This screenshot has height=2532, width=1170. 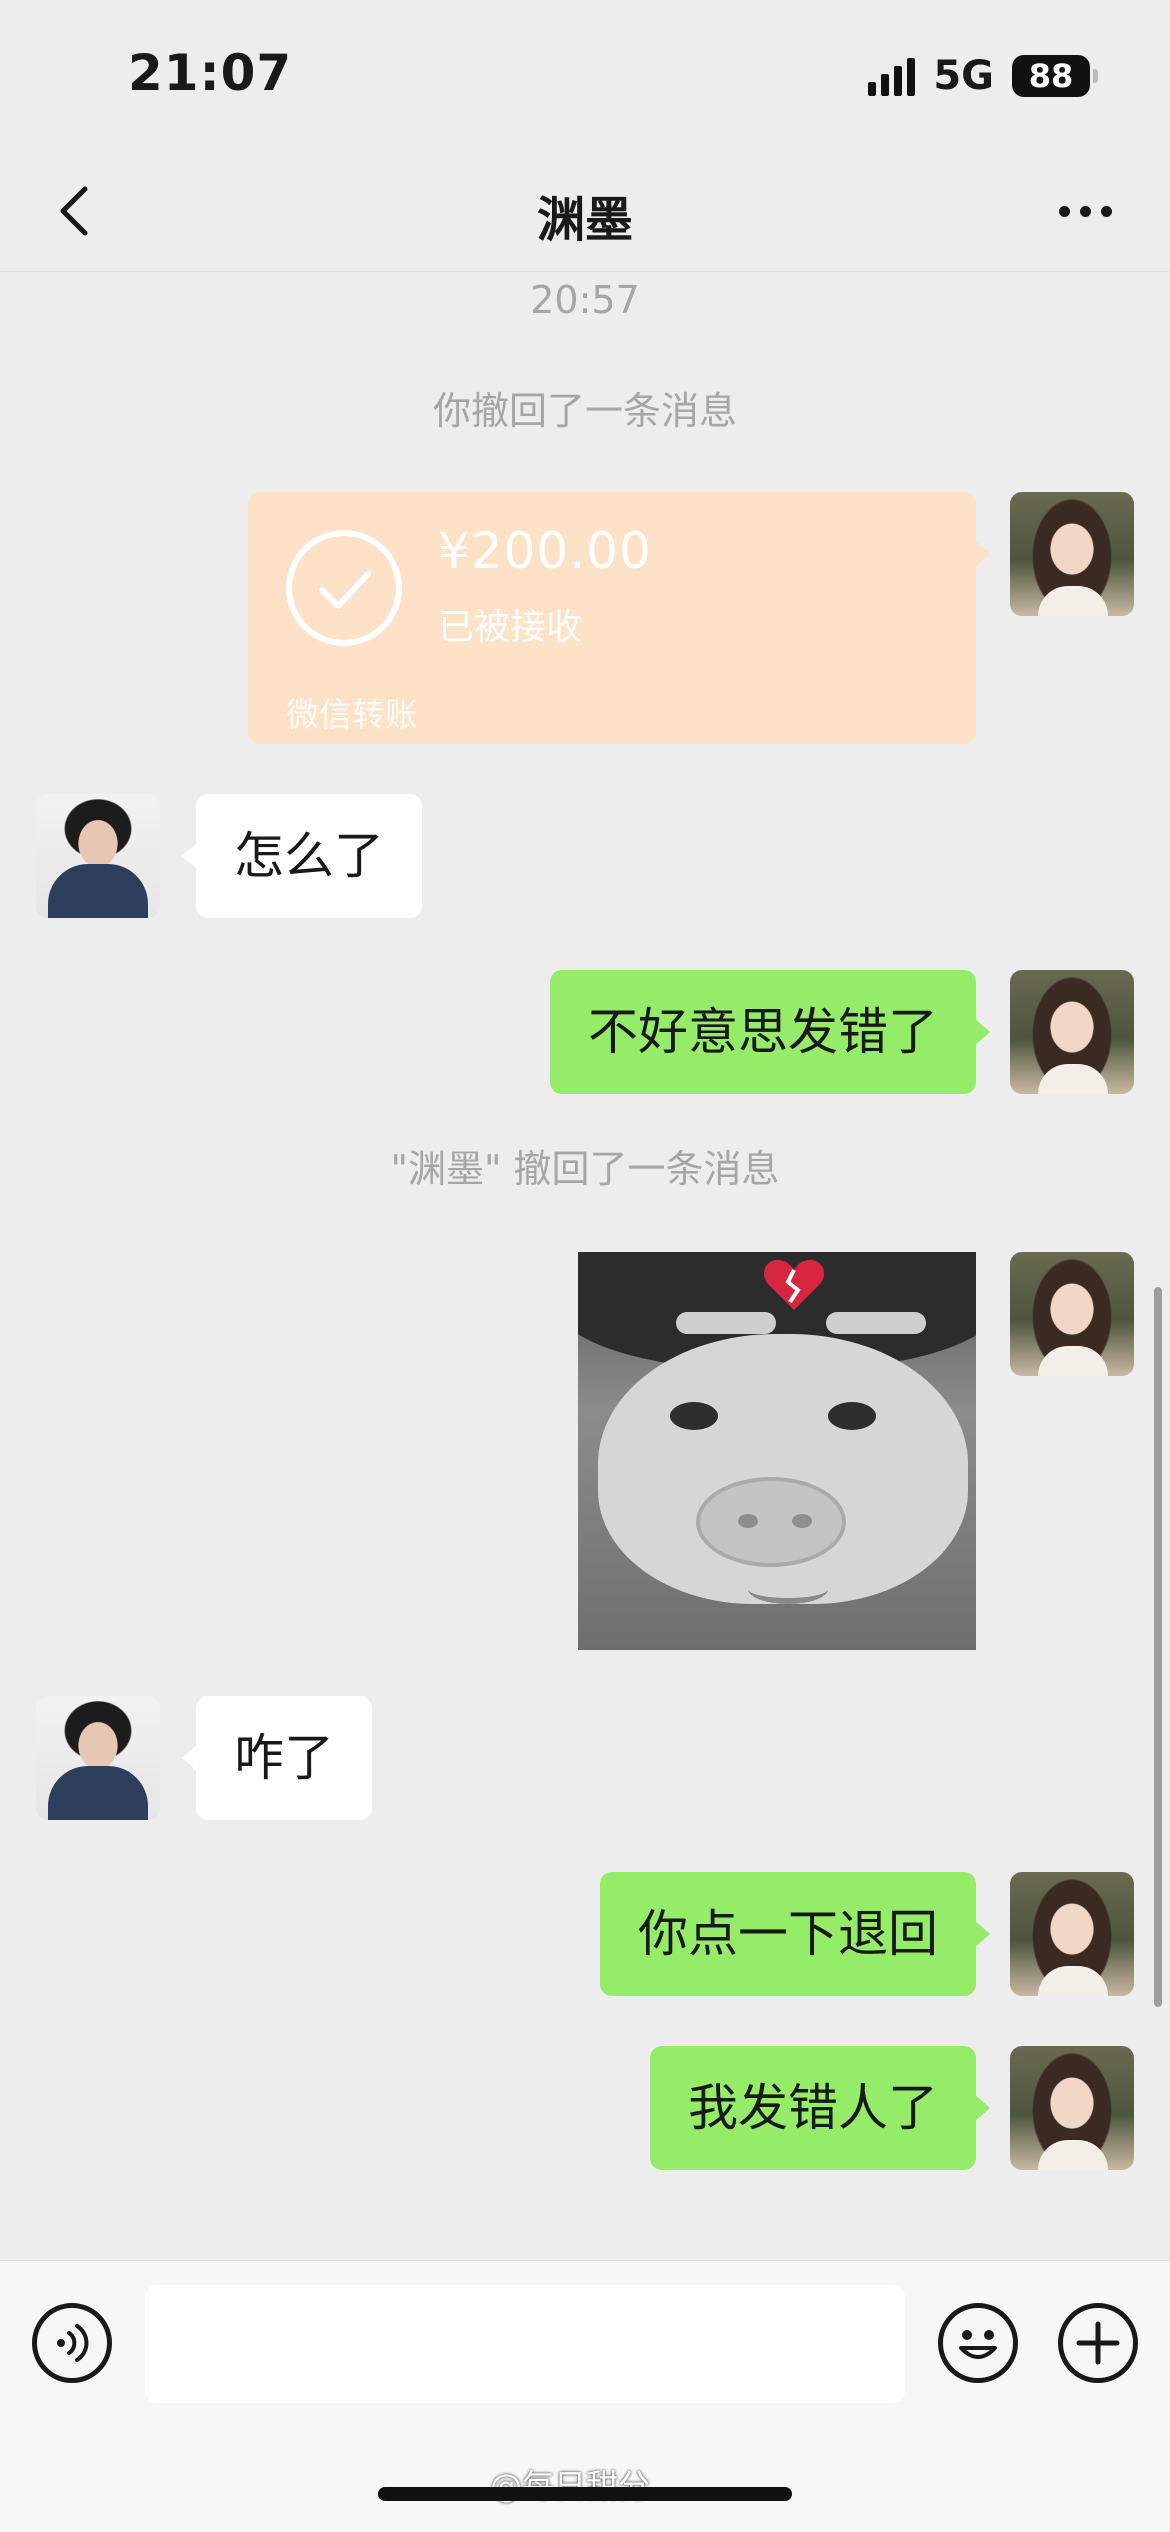 I want to click on voice-icon, so click(x=73, y=2343).